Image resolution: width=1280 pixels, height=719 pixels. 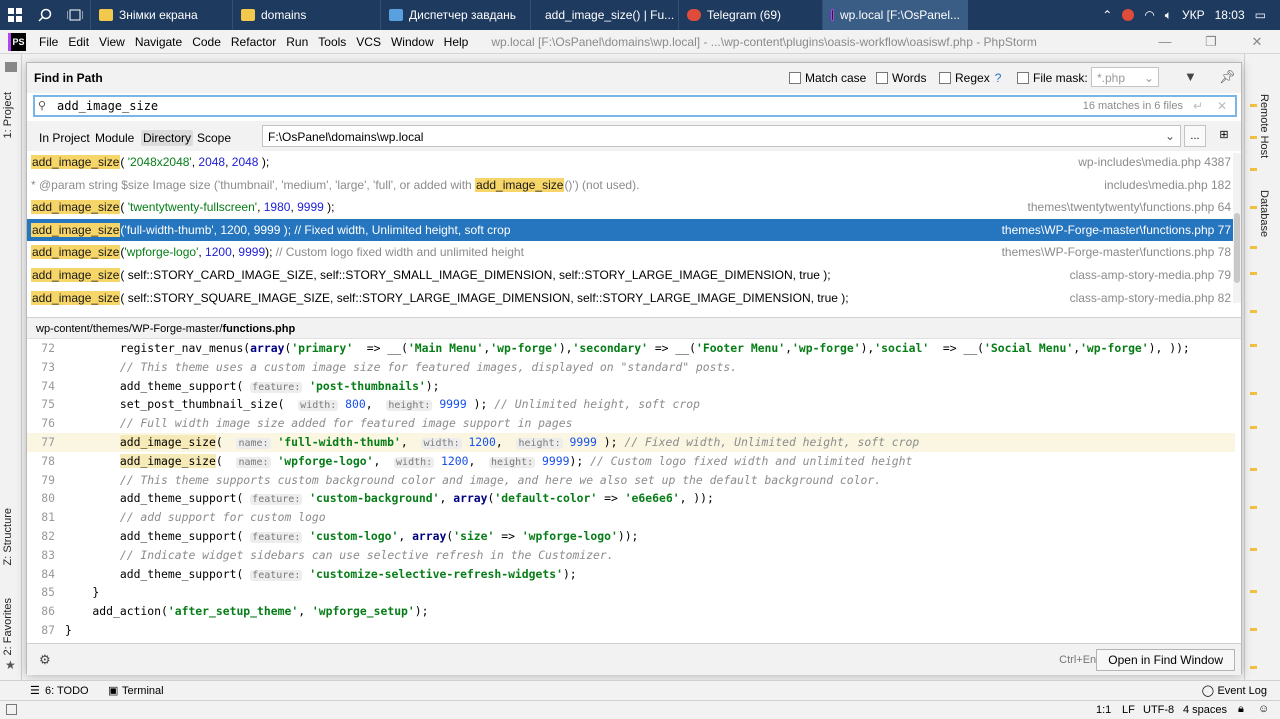 I want to click on new-line-icon: ↵, so click(x=1198, y=106).